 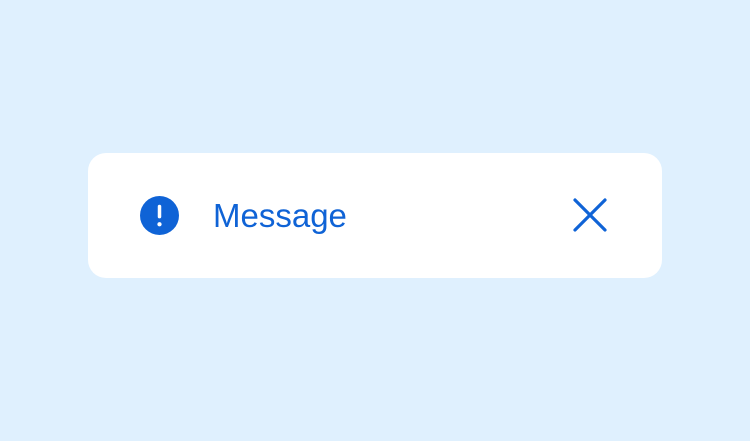 I want to click on close-icon, so click(x=590, y=215).